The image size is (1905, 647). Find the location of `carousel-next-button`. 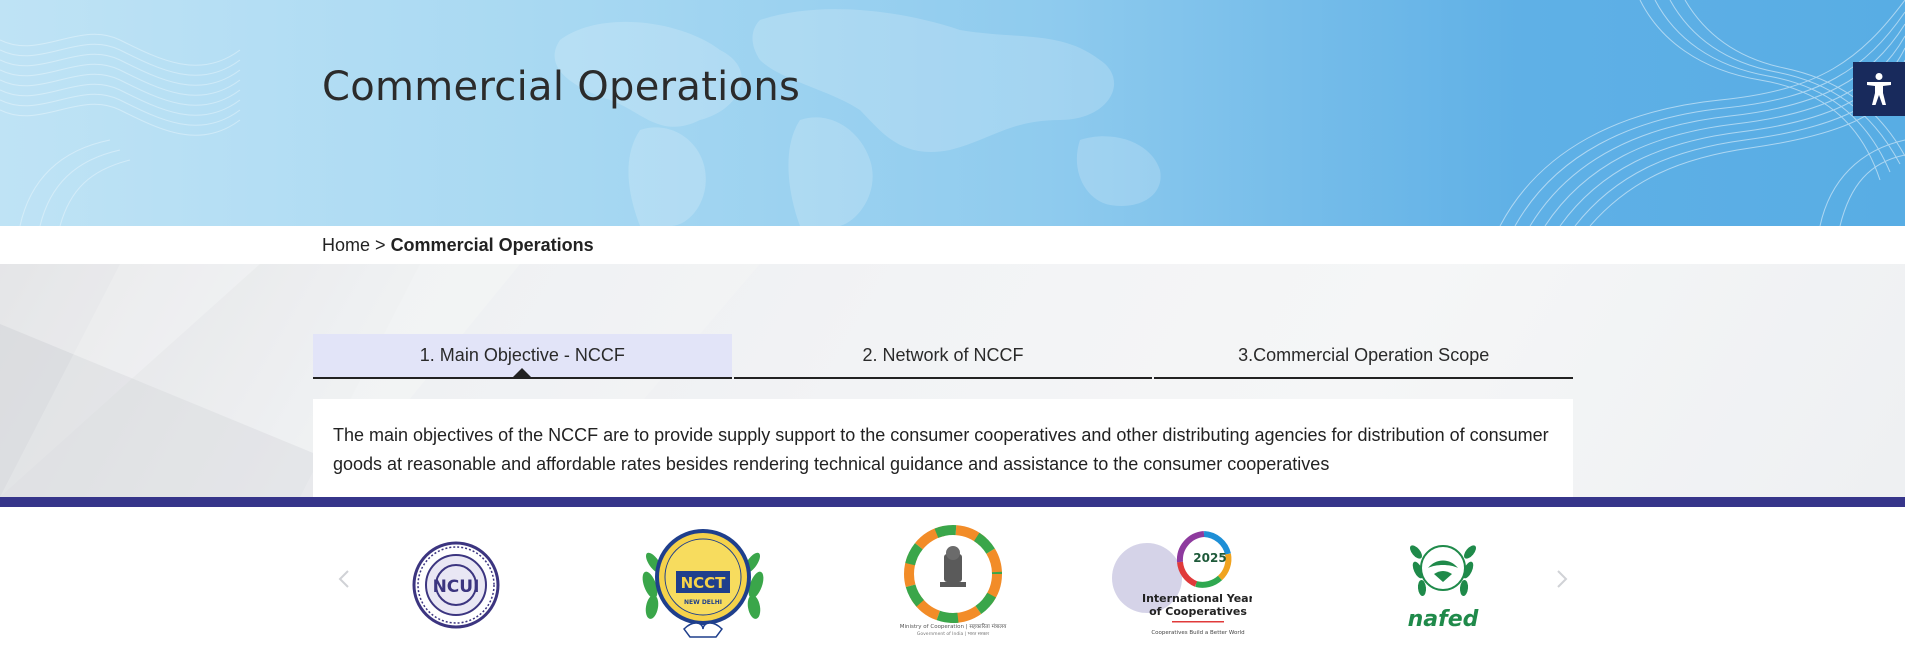

carousel-next-button is located at coordinates (1562, 579).